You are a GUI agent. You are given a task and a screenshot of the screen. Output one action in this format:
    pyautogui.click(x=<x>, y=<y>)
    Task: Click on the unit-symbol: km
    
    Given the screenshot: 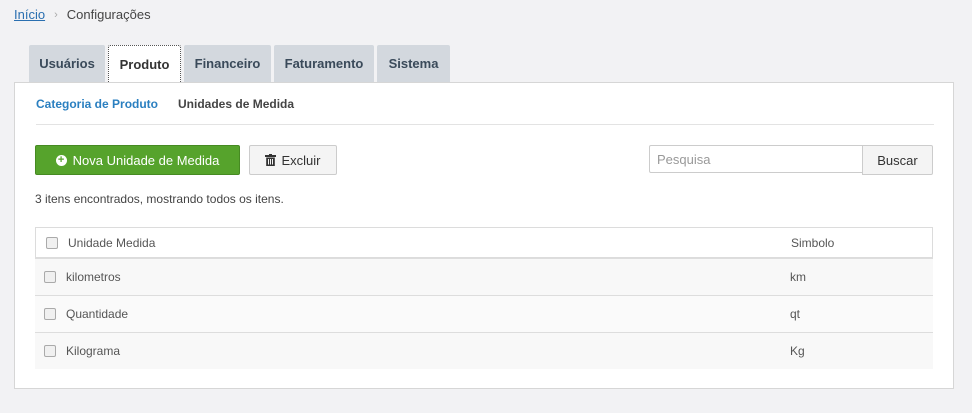 What is the action you would take?
    pyautogui.click(x=798, y=277)
    